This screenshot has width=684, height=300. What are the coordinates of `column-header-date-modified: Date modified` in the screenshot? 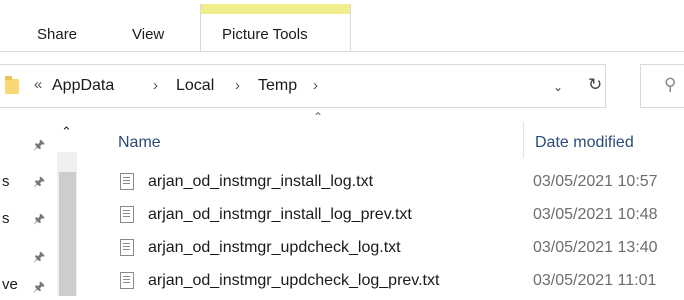 It's located at (584, 143).